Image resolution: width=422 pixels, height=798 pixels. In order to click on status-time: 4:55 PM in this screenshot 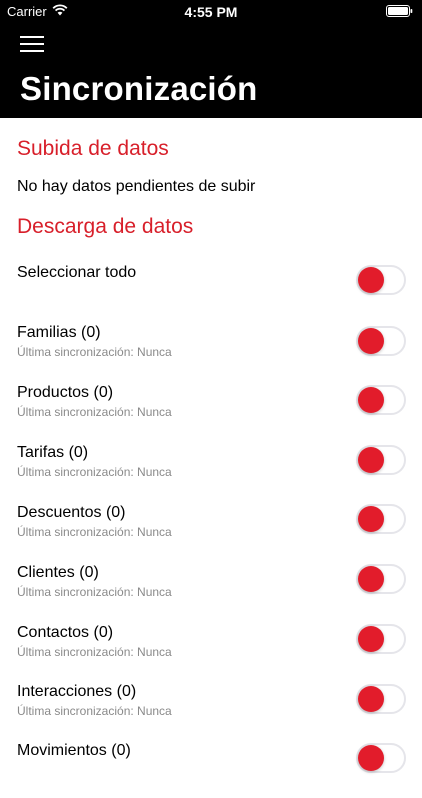, I will do `click(211, 12)`.